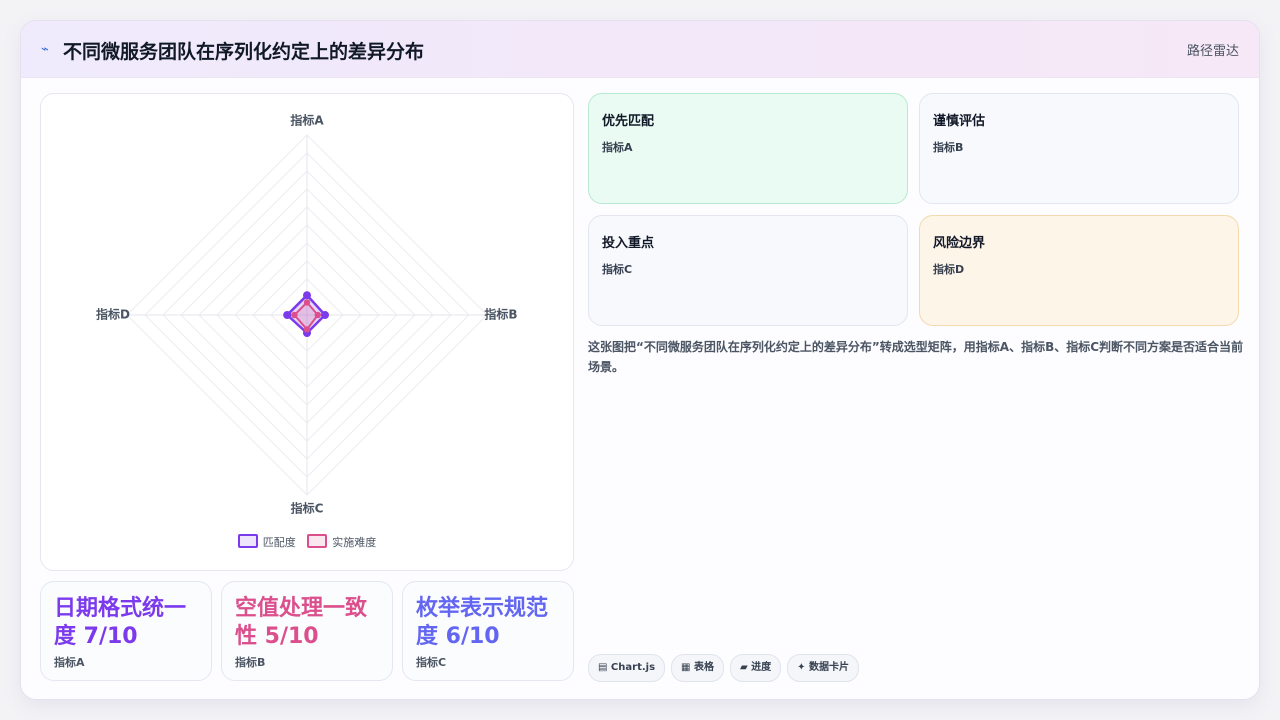 The image size is (1280, 720). What do you see at coordinates (1213, 49) in the screenshot?
I see `header-tag: 路径雷达` at bounding box center [1213, 49].